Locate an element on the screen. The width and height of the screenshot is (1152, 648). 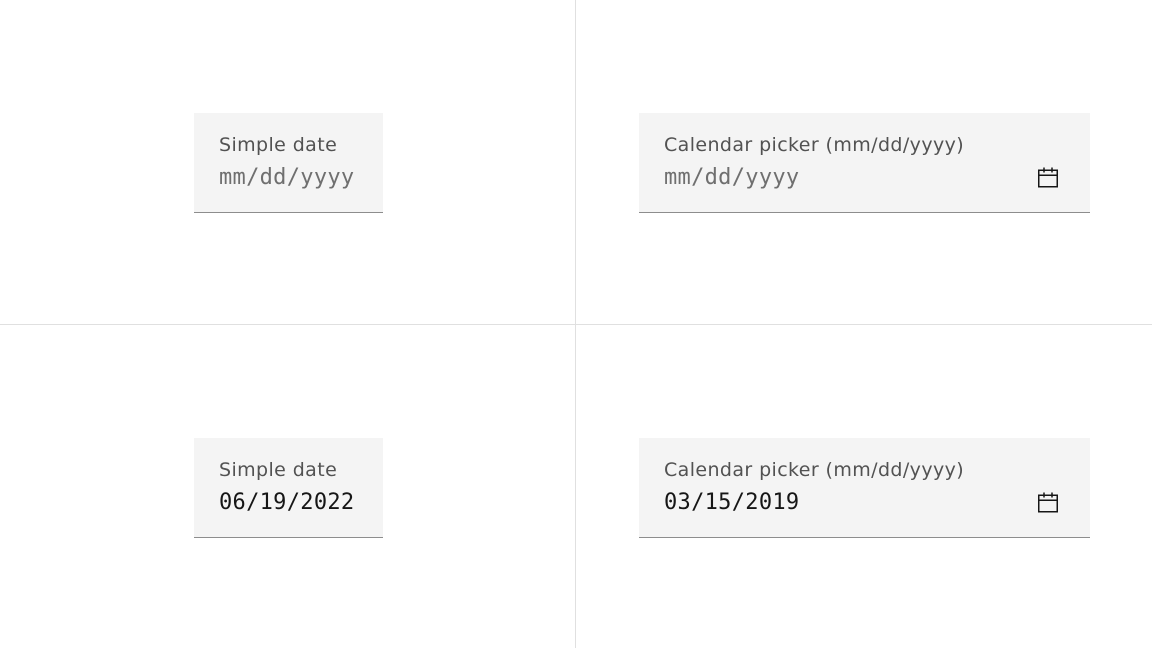
date-input-value: 06/19/2022 is located at coordinates (286, 502).